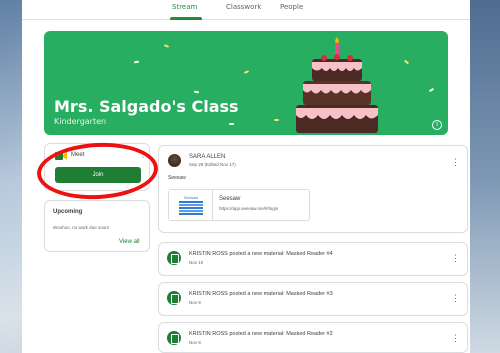  Describe the element at coordinates (230, 199) in the screenshot. I see `attachment-title: Seesaw` at that location.